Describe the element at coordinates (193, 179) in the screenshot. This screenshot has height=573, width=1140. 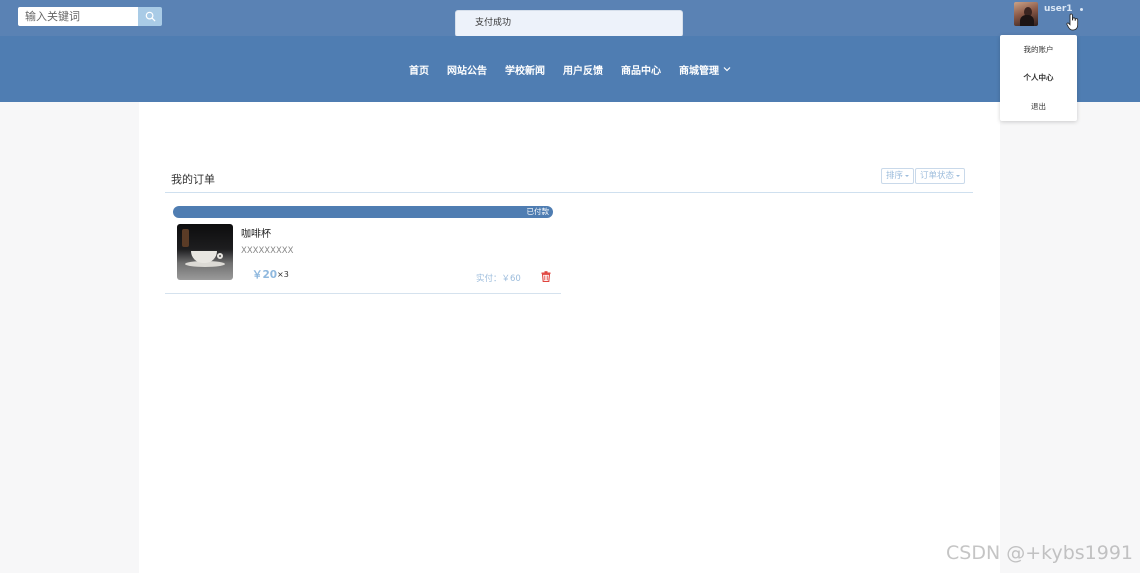
I see `page-title: 我的订单` at that location.